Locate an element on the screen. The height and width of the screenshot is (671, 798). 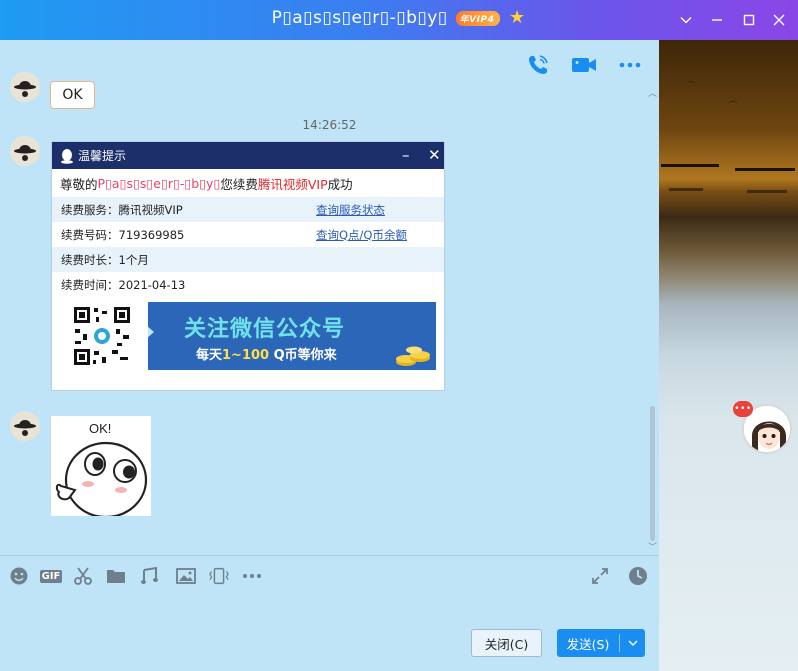
music-note-icon is located at coordinates (149, 575).